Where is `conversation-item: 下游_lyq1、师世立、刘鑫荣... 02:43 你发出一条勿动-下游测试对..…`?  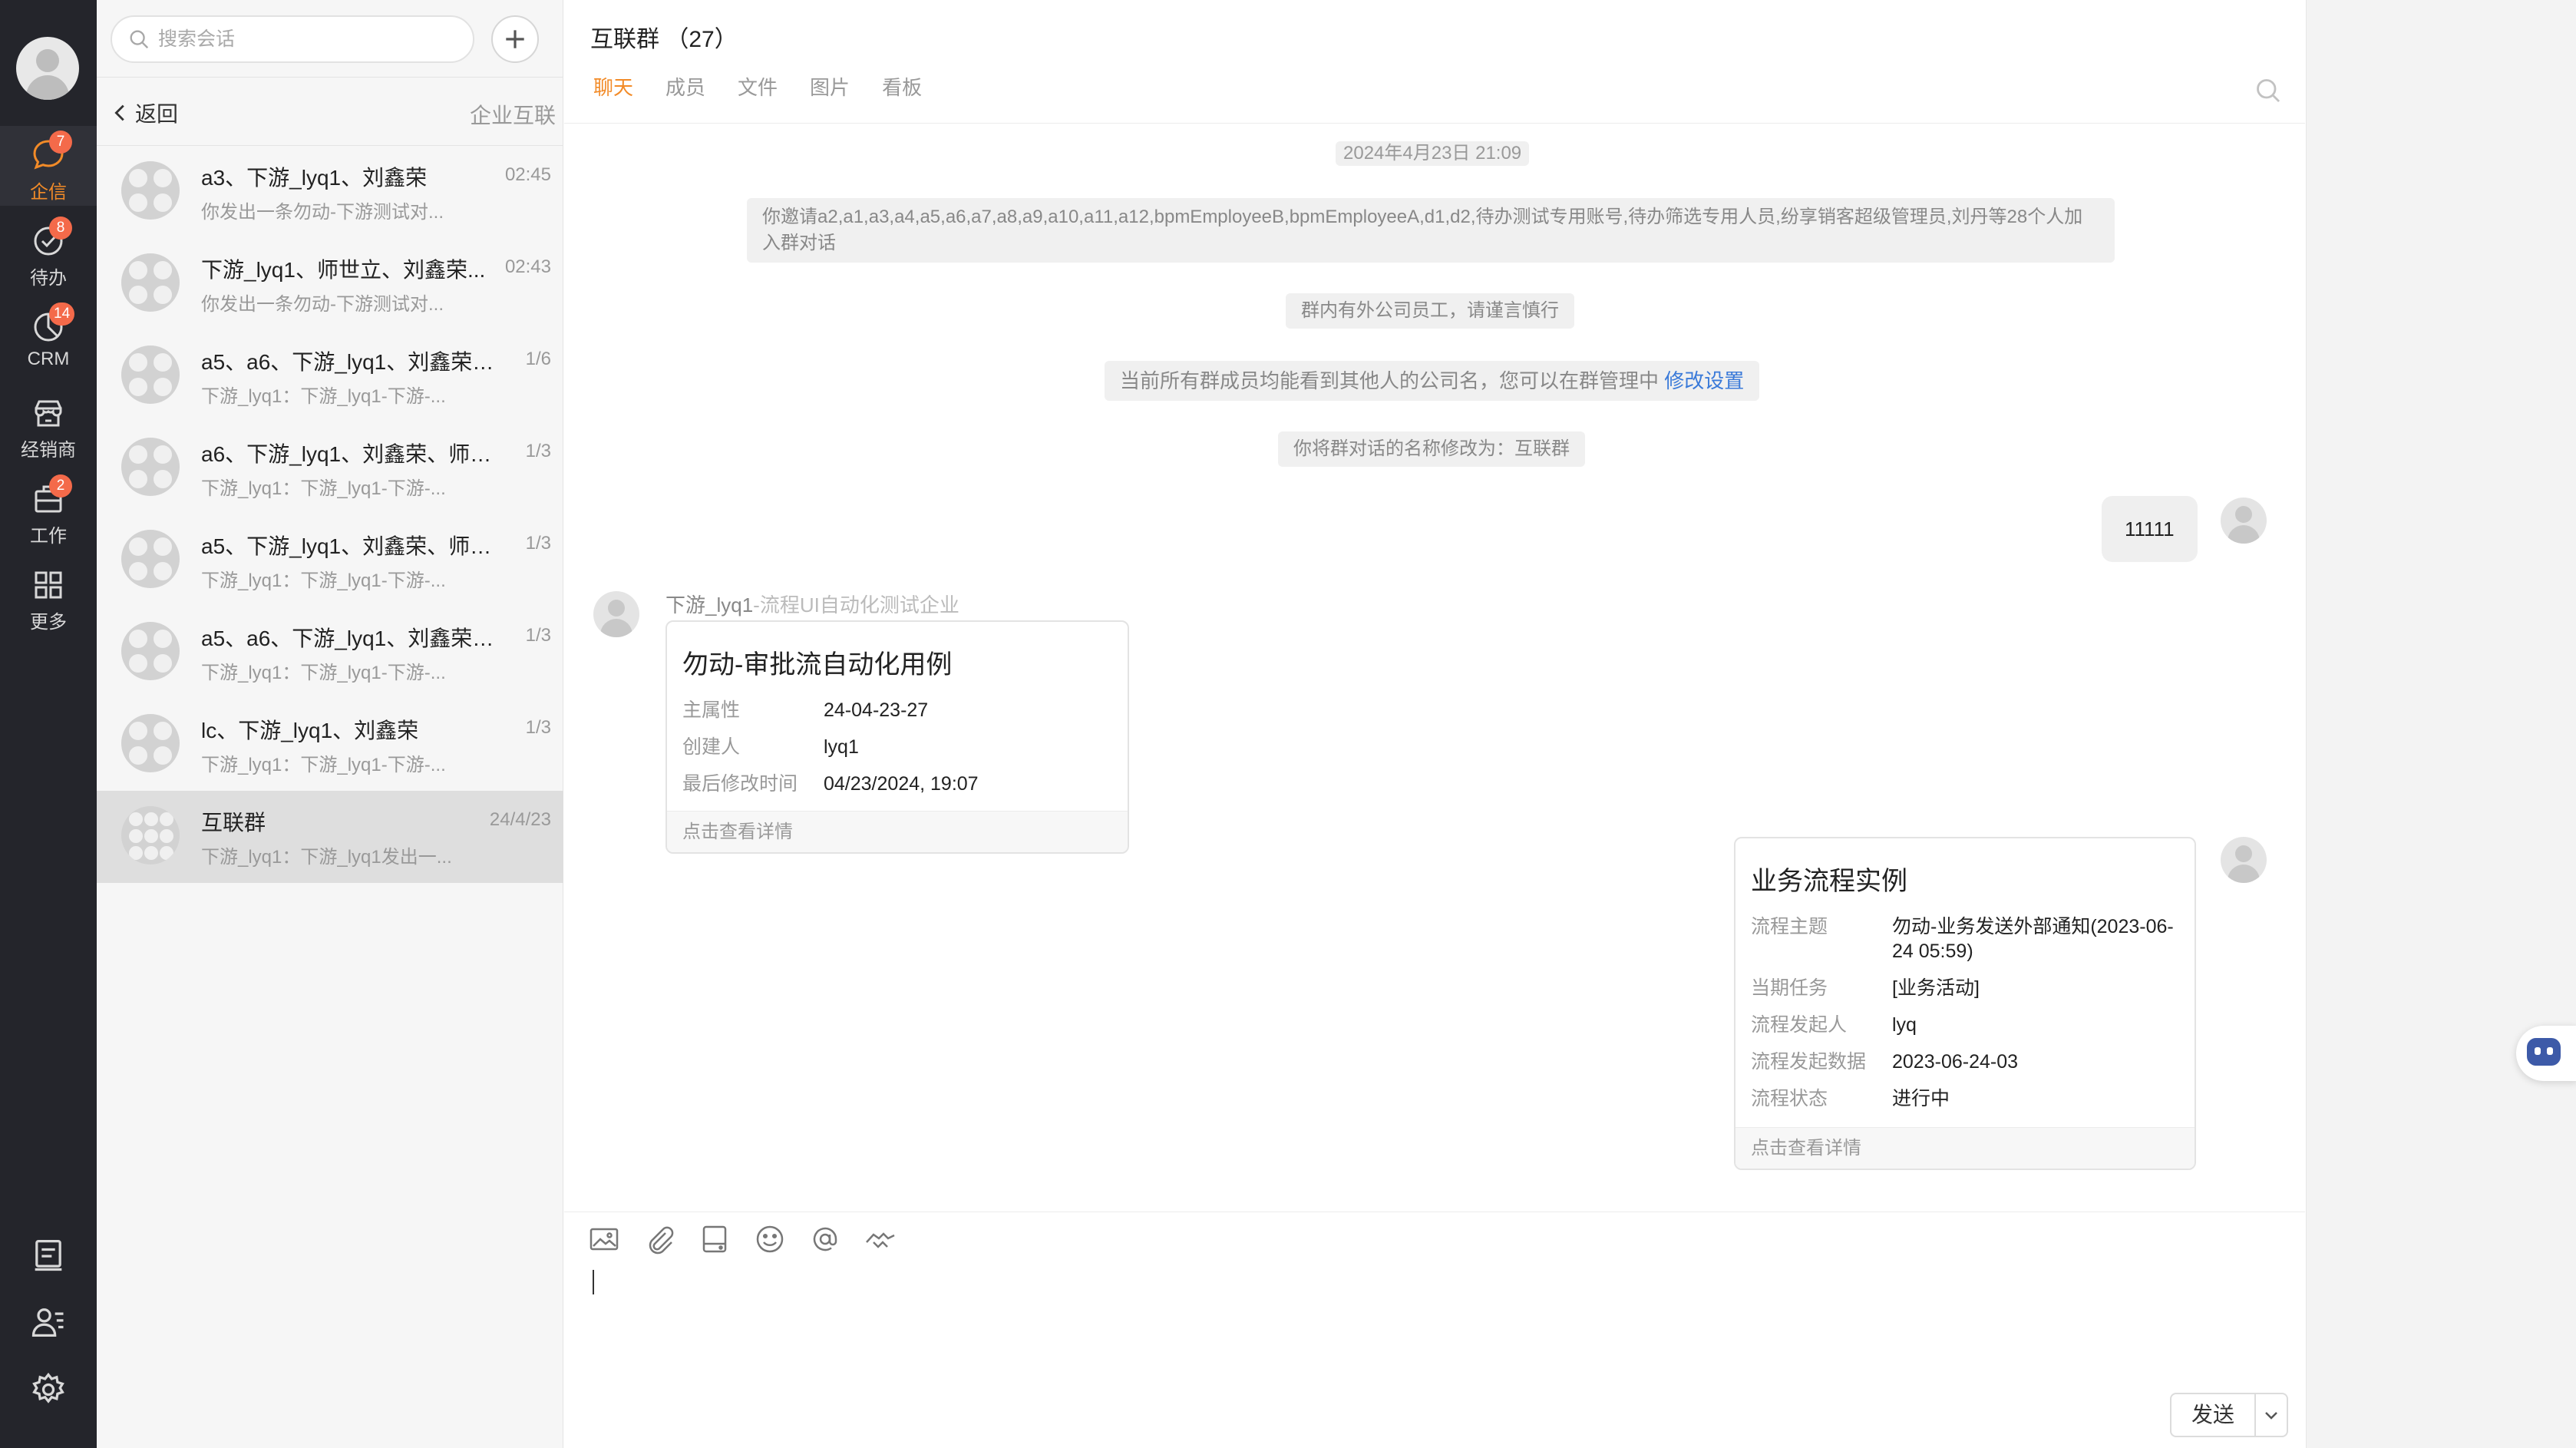
conversation-item: 下游_lyq1、师世立、刘鑫荣... 02:43 你发出一条勿动-下游测试对..… is located at coordinates (330, 284).